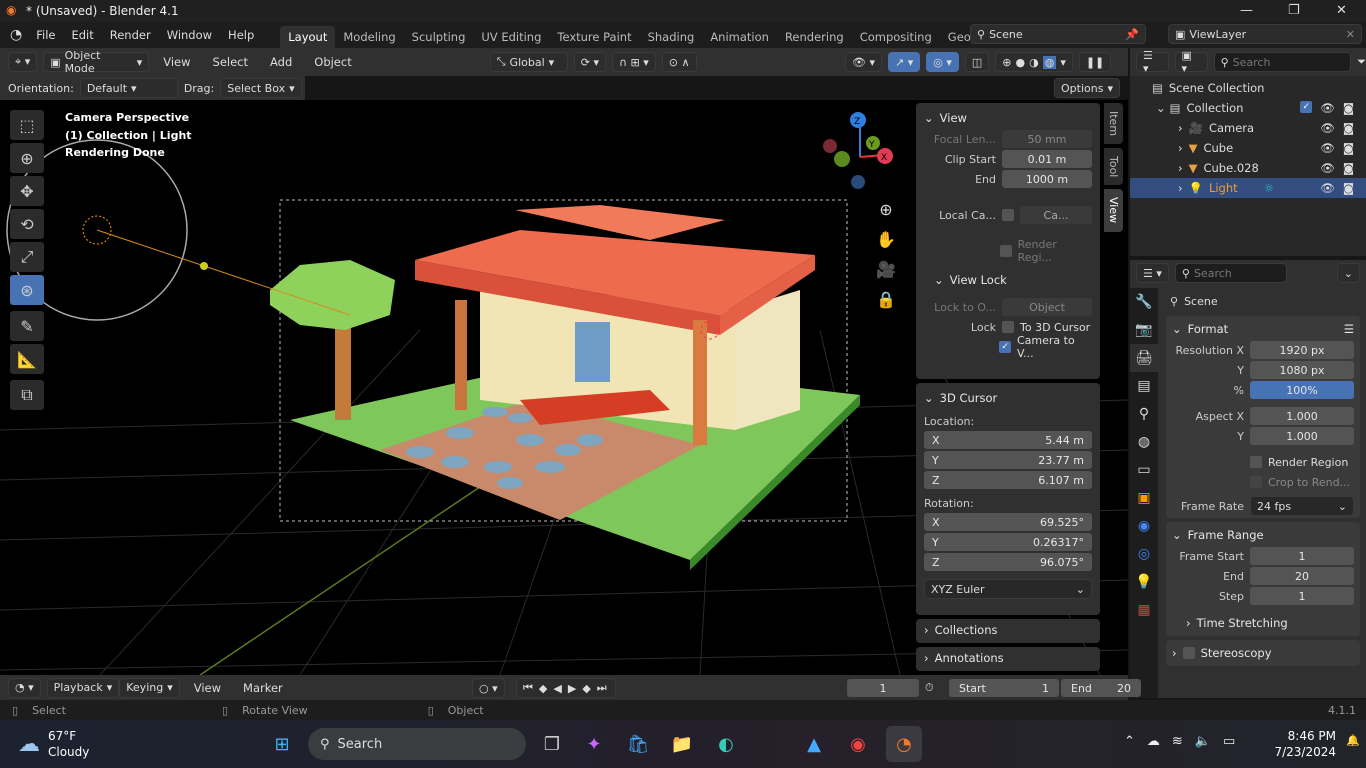  I want to click on filter-icon: ⏷, so click(1361, 62).